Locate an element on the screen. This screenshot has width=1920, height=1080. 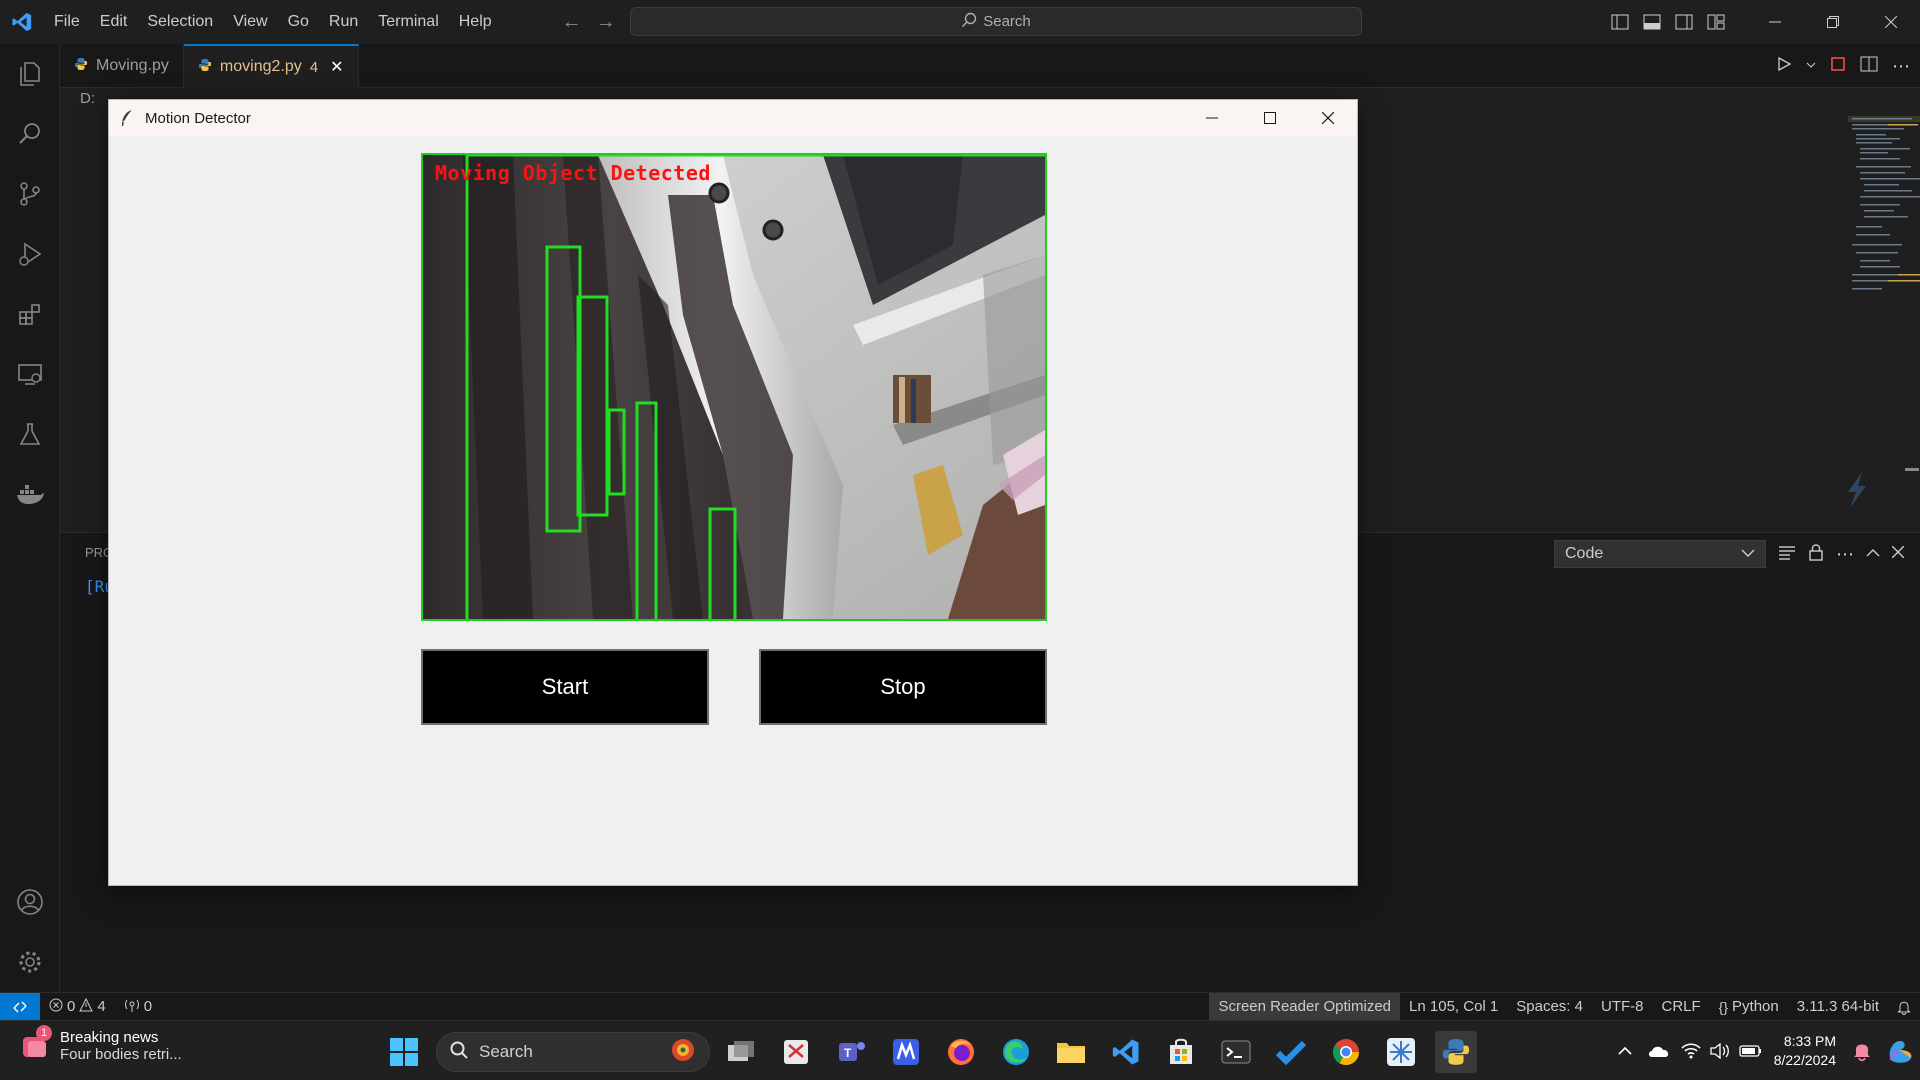
clock: 8:33 PM 8/22/2024 is located at coordinates (1805, 1051).